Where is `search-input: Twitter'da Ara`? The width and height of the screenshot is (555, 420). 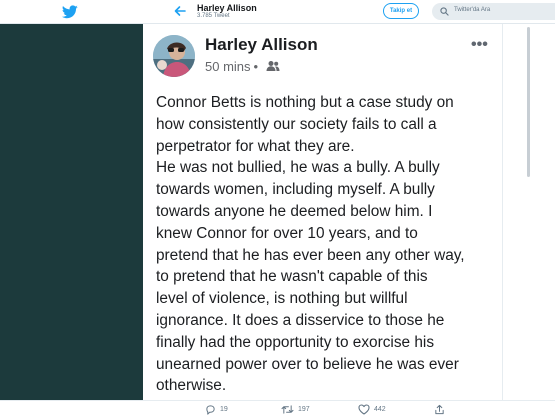 search-input: Twitter'da Ara is located at coordinates (493, 11).